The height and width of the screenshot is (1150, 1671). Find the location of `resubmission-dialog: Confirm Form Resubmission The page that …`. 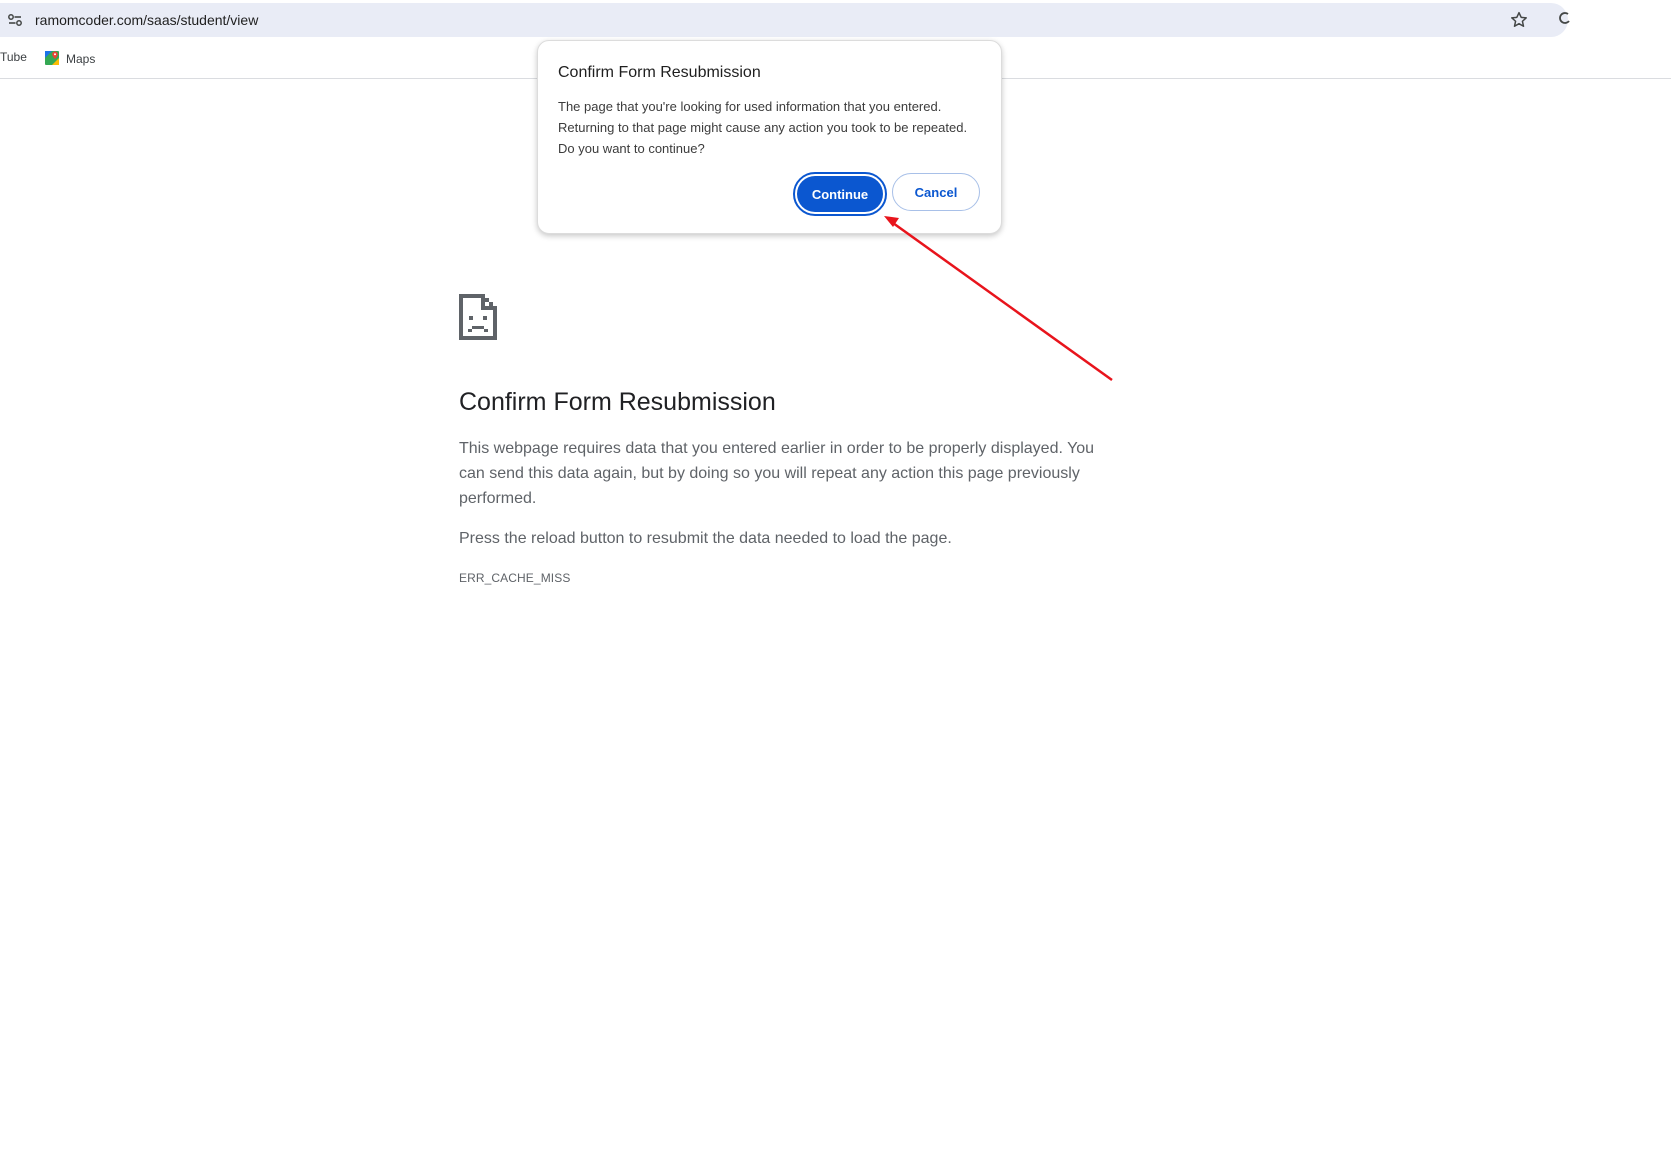

resubmission-dialog: Confirm Form Resubmission The page that … is located at coordinates (769, 137).